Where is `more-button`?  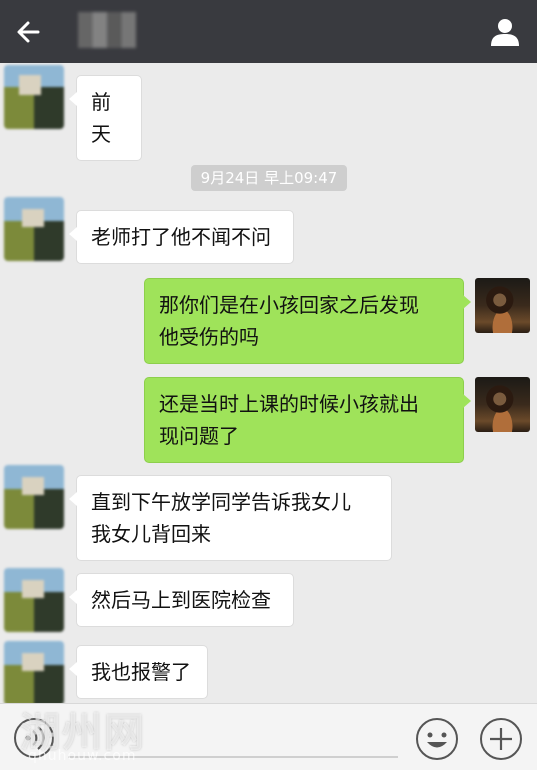 more-button is located at coordinates (501, 739).